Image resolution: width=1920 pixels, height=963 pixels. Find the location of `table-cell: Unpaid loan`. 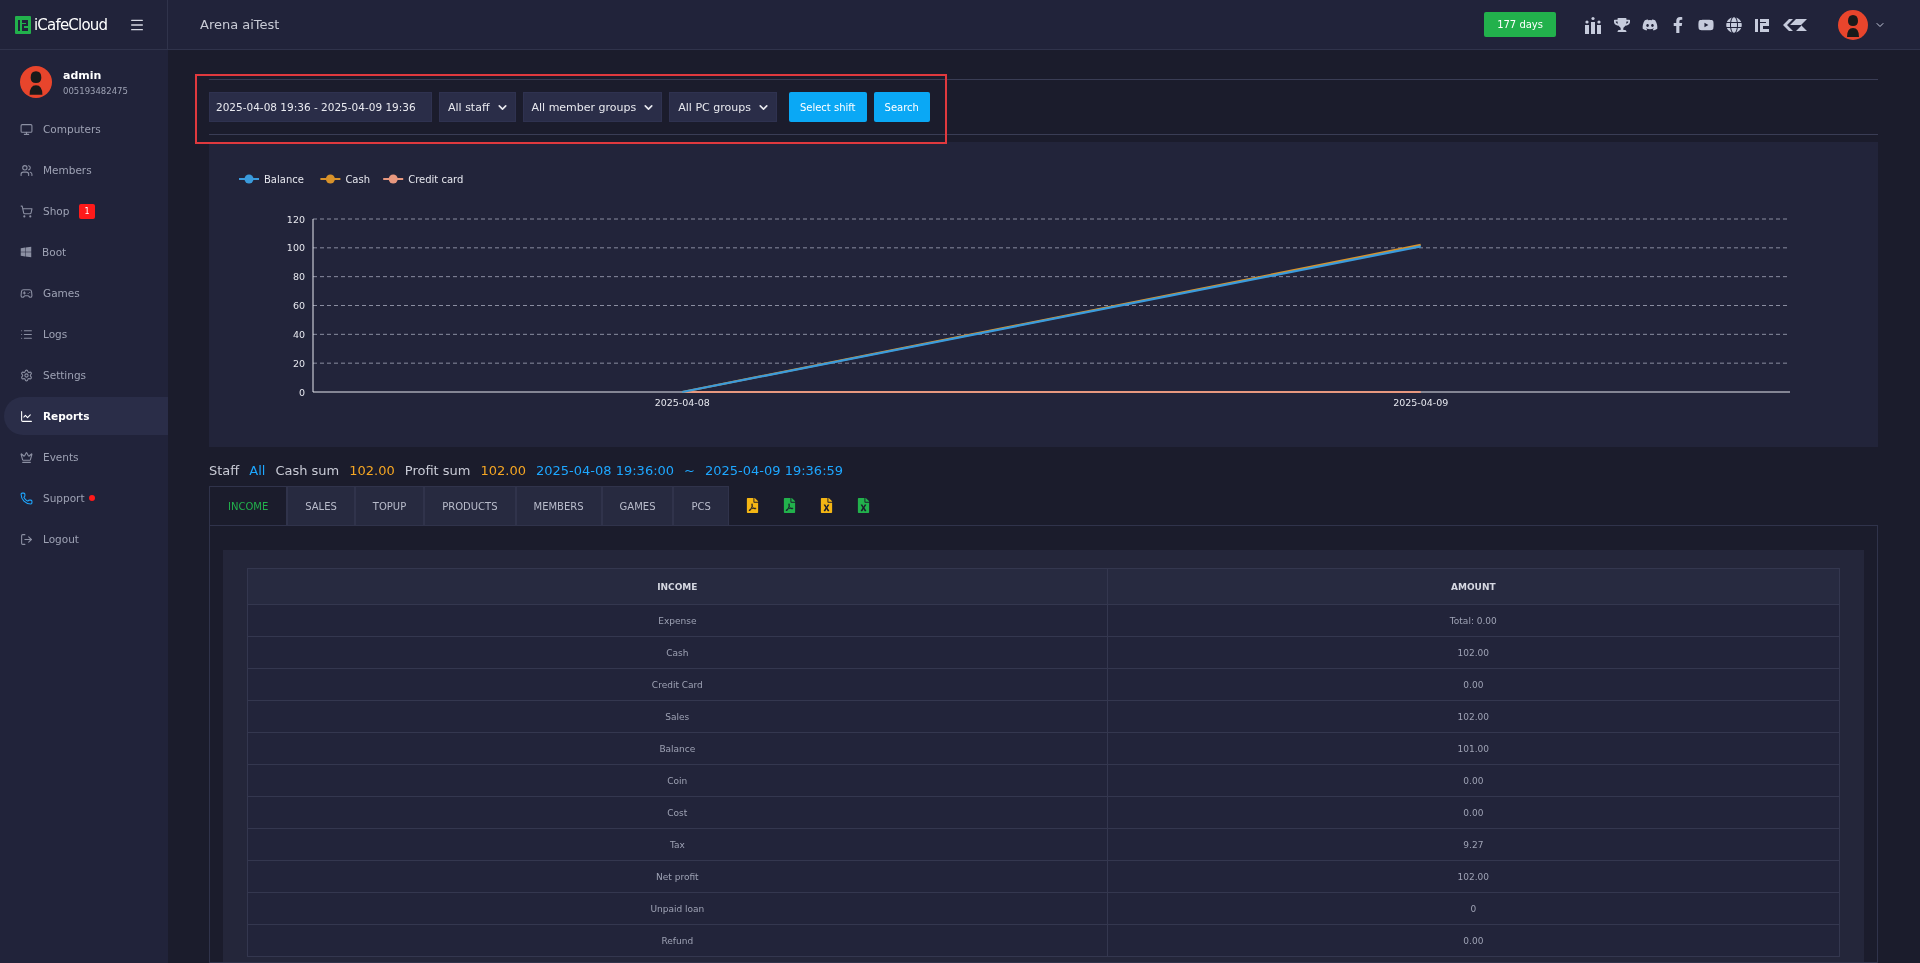

table-cell: Unpaid loan is located at coordinates (677, 908).